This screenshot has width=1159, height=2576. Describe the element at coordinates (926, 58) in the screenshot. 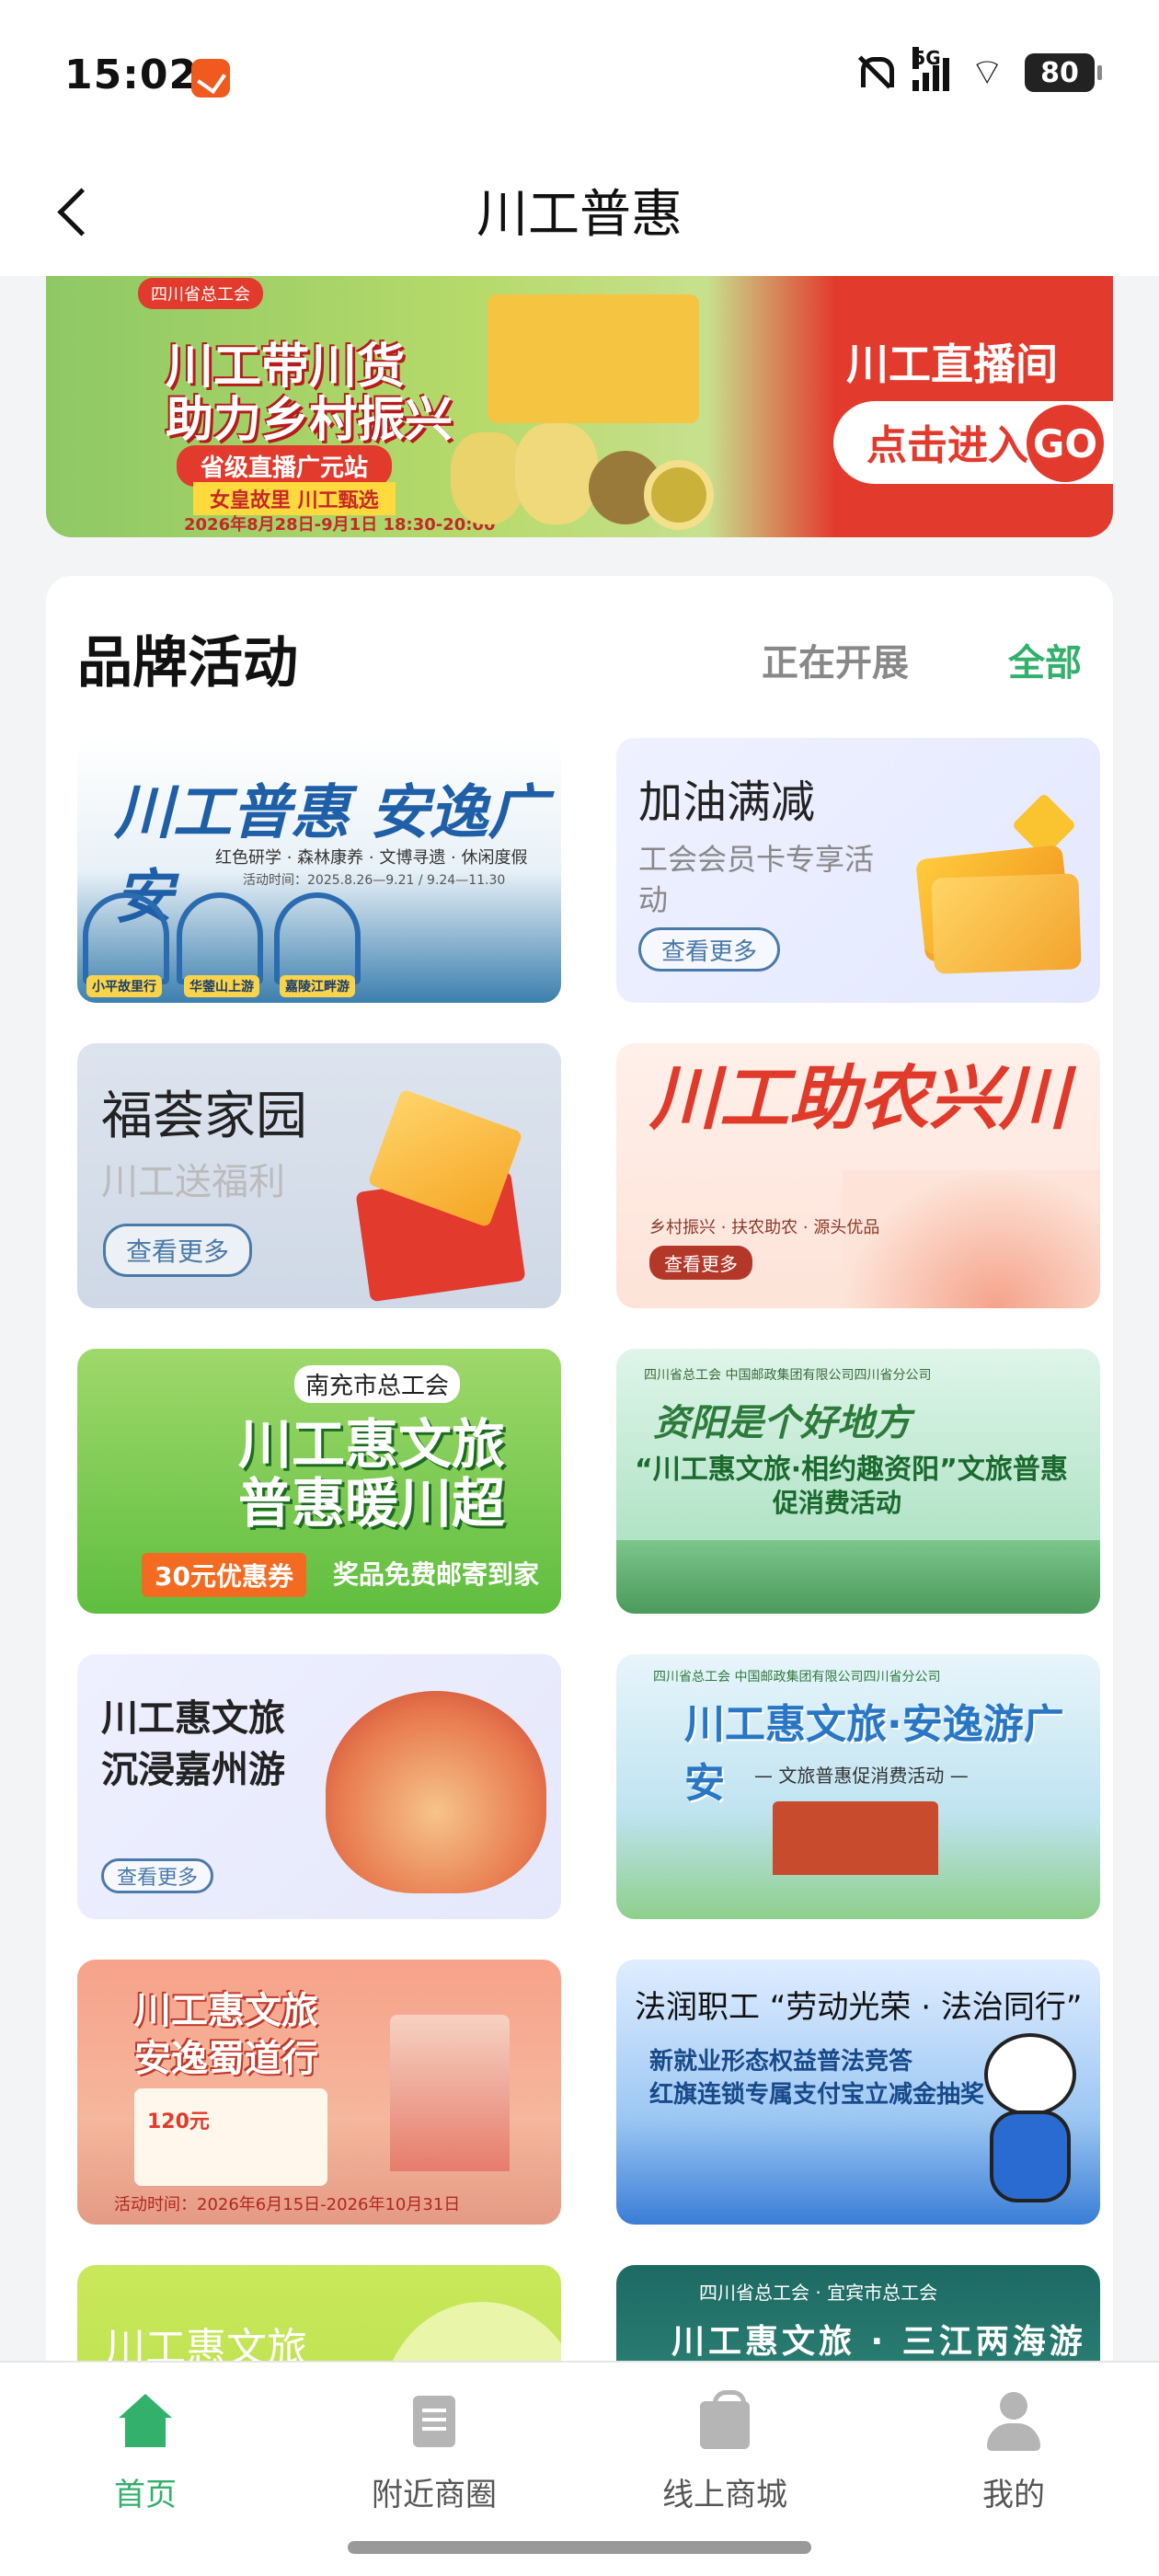

I see `network-type: 5G` at that location.